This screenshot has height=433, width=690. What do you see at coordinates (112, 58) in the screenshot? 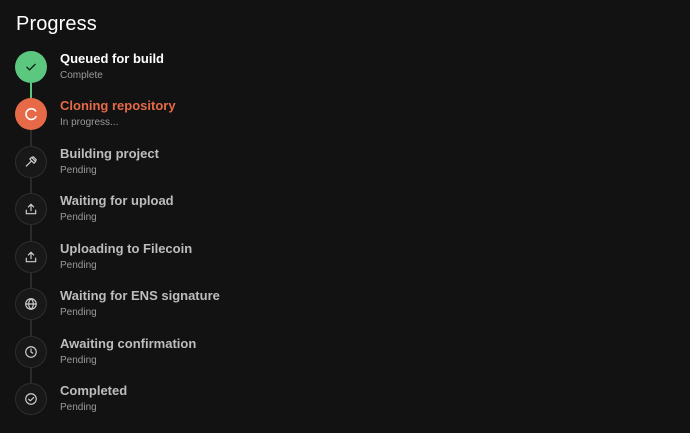
I see `step-label: Queued for build` at bounding box center [112, 58].